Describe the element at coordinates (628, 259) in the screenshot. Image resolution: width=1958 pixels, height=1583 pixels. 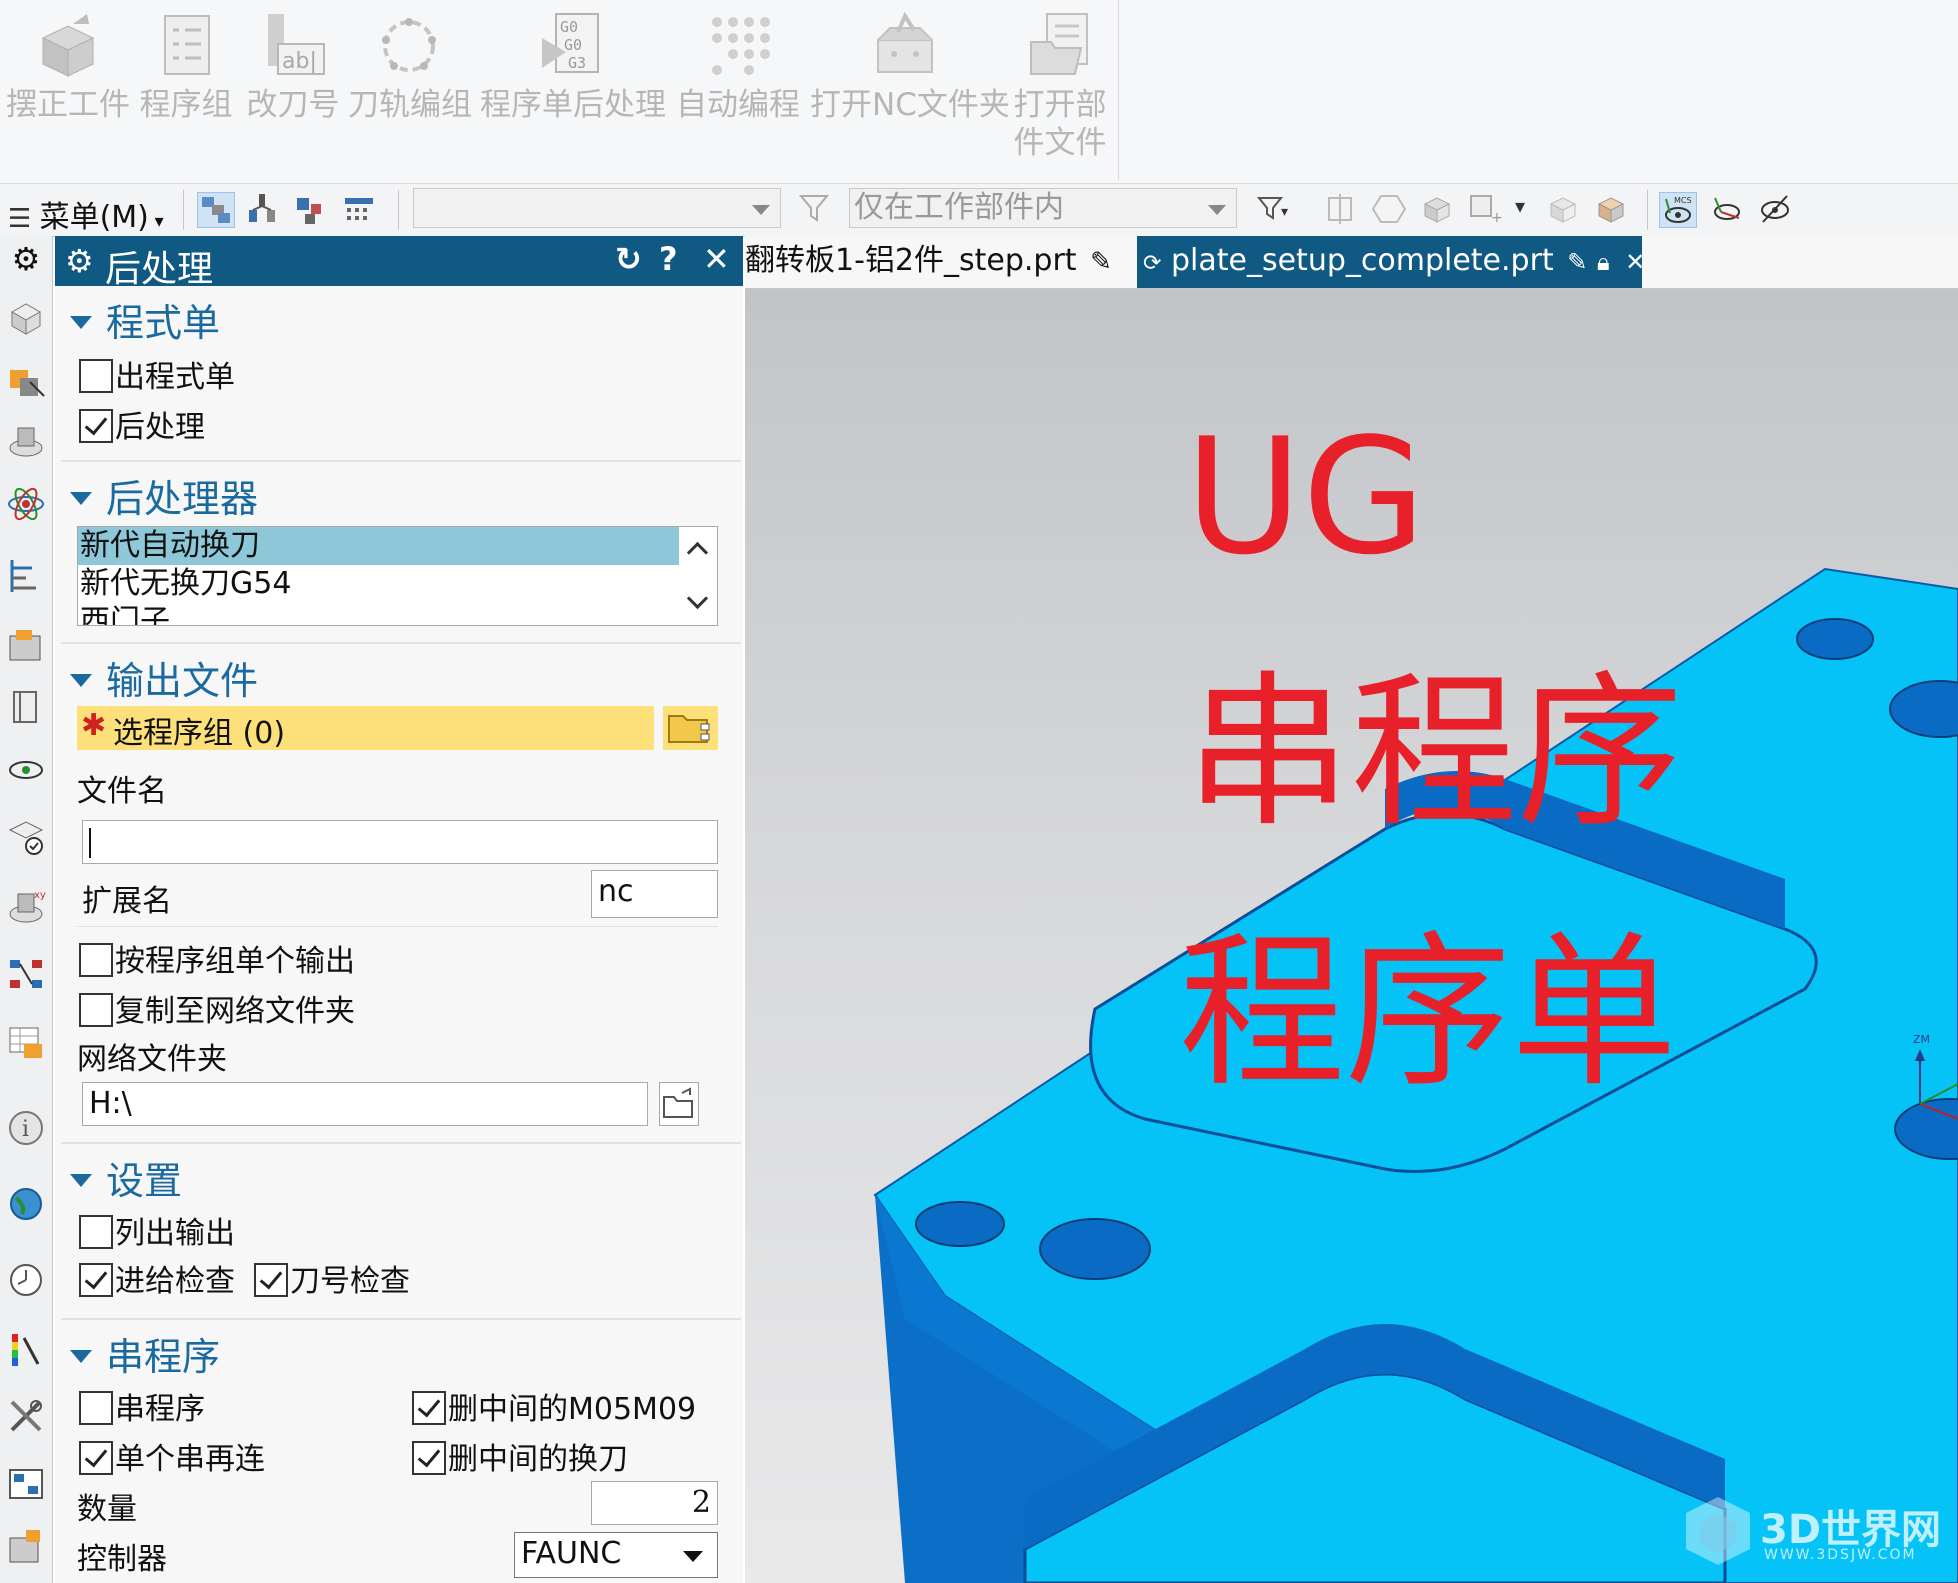
I see `reset-icon: ↻` at that location.